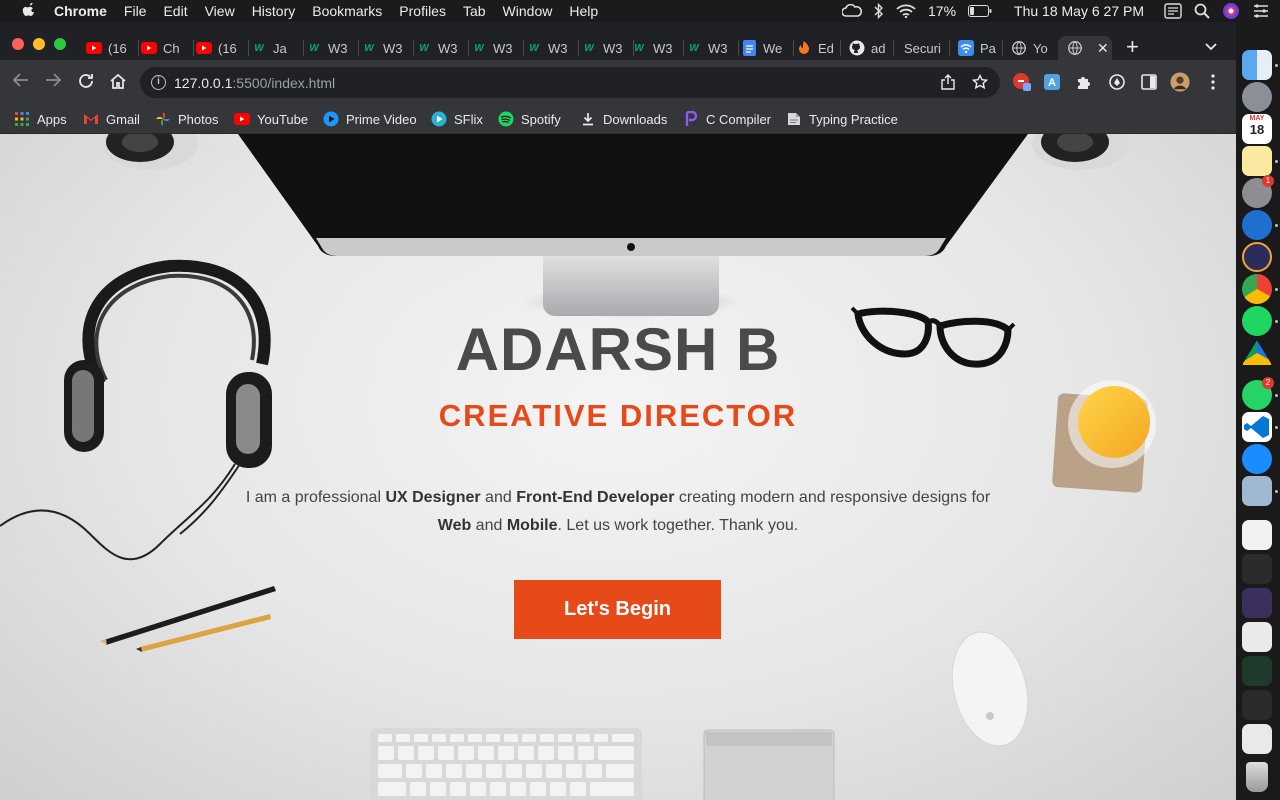 The width and height of the screenshot is (1280, 800). What do you see at coordinates (1258, 393) in the screenshot?
I see `whatsapp-icon: 2` at bounding box center [1258, 393].